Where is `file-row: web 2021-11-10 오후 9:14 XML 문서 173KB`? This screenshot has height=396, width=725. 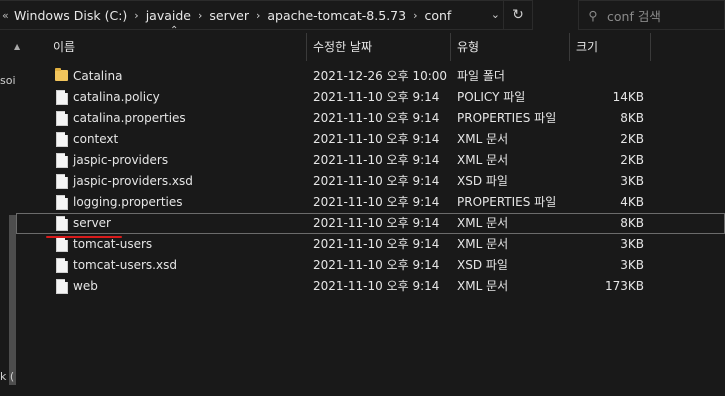
file-row: web 2021-11-10 오후 9:14 XML 문서 173KB is located at coordinates (370, 286).